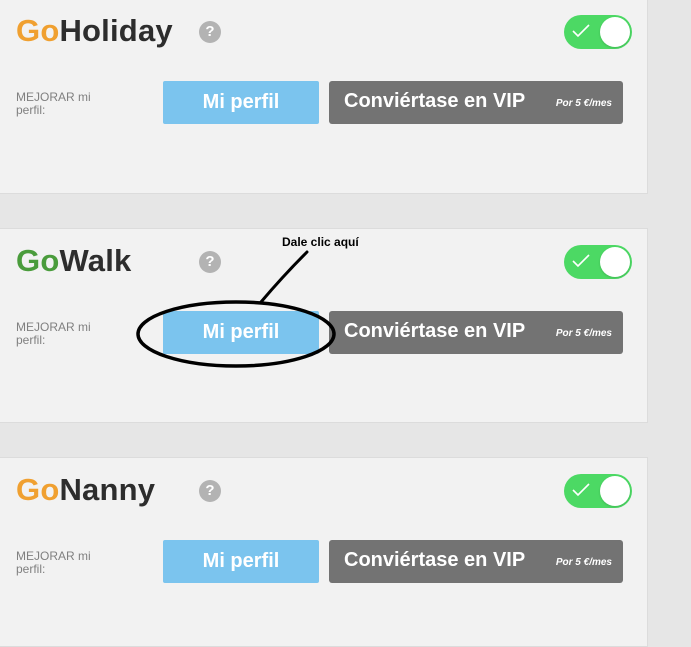  I want to click on annotation-text: Dale clic aquí, so click(320, 242).